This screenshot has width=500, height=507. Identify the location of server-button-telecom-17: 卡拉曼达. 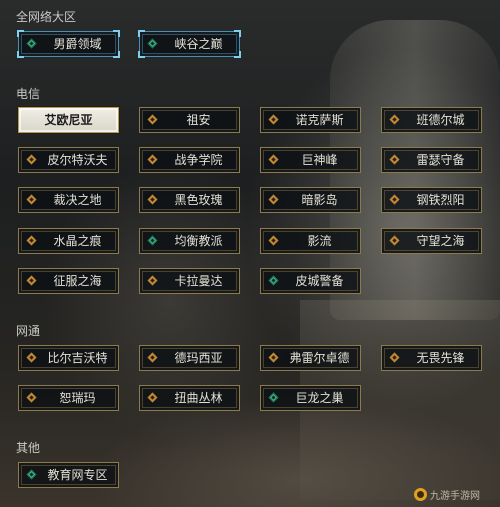
(189, 281).